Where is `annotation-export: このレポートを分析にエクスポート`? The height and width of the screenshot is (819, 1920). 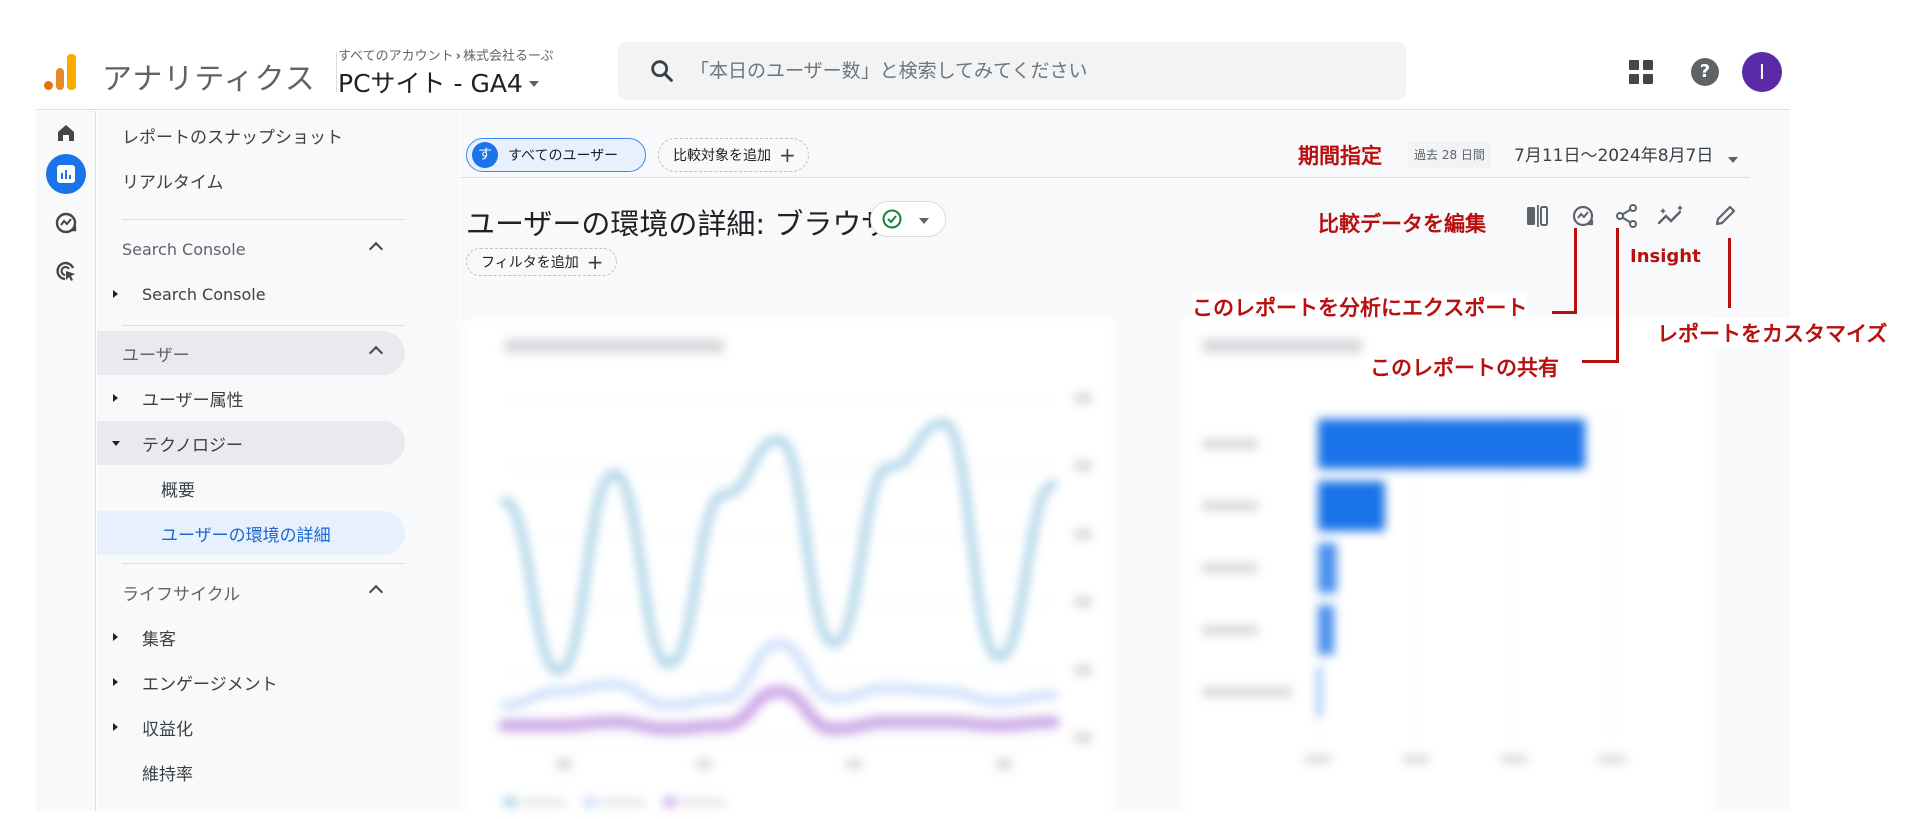
annotation-export: このレポートを分析にエクスポート is located at coordinates (1360, 307).